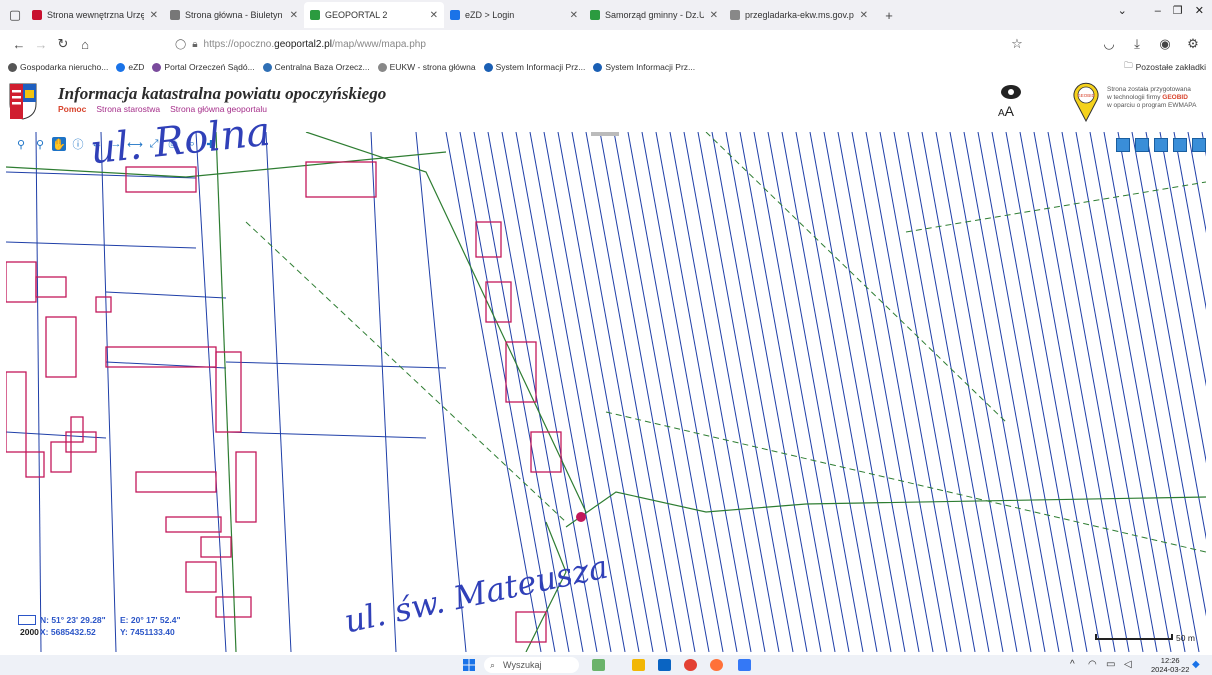 This screenshot has width=1212, height=675. I want to click on taskbar-clock: 12:26 2024-03-22, so click(1170, 665).